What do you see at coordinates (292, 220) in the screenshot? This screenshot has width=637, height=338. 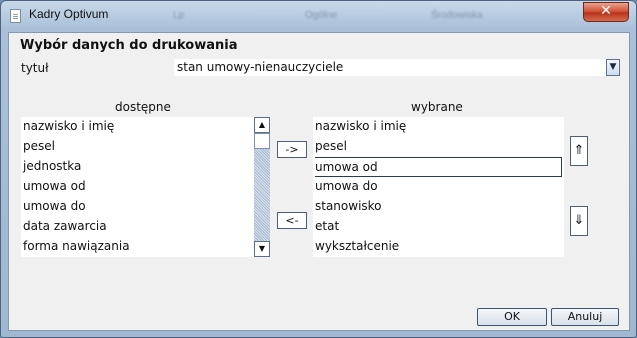 I see `remove-item-button: <-` at bounding box center [292, 220].